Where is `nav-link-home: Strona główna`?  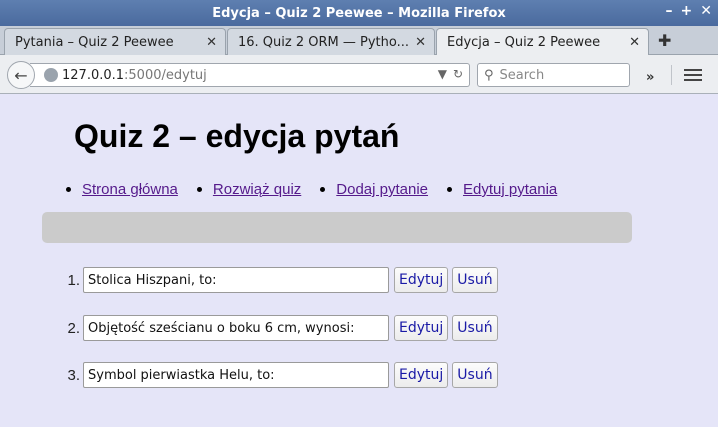 nav-link-home: Strona główna is located at coordinates (130, 189).